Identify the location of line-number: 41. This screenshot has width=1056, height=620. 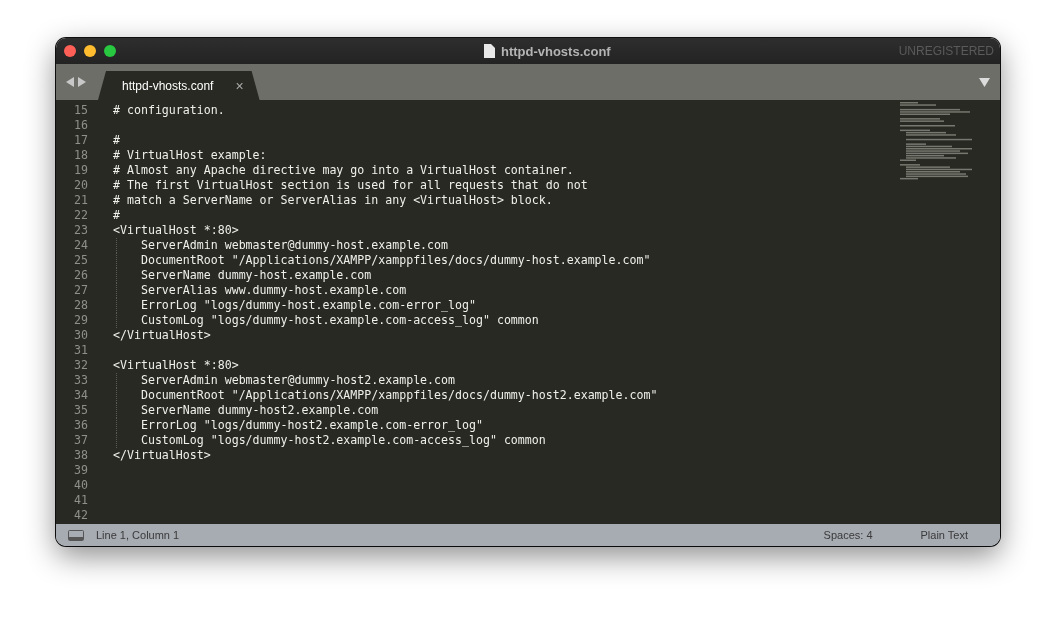
(81, 500).